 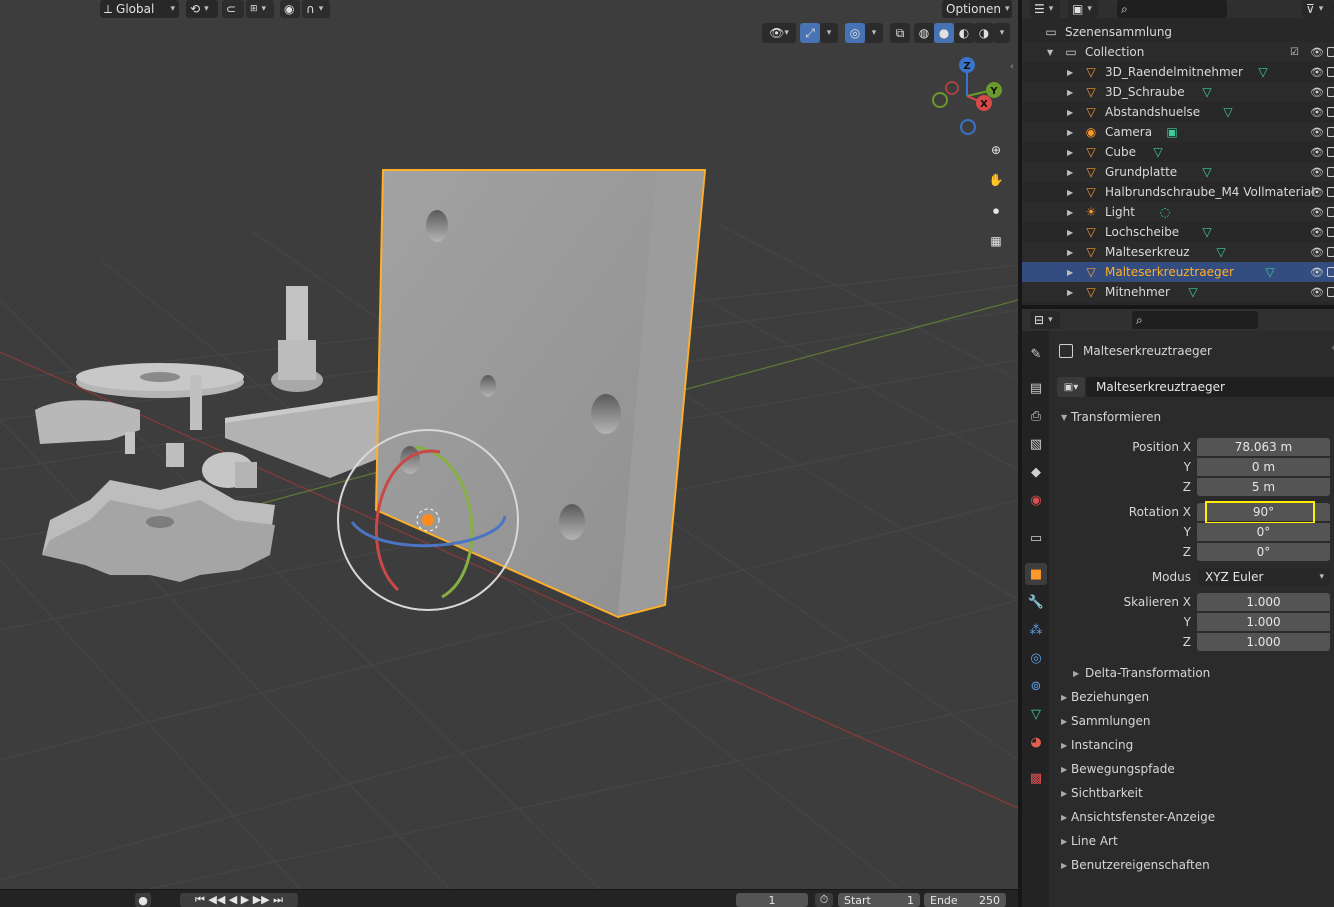 What do you see at coordinates (1036, 472) in the screenshot?
I see `scene-tab-icon: ◆` at bounding box center [1036, 472].